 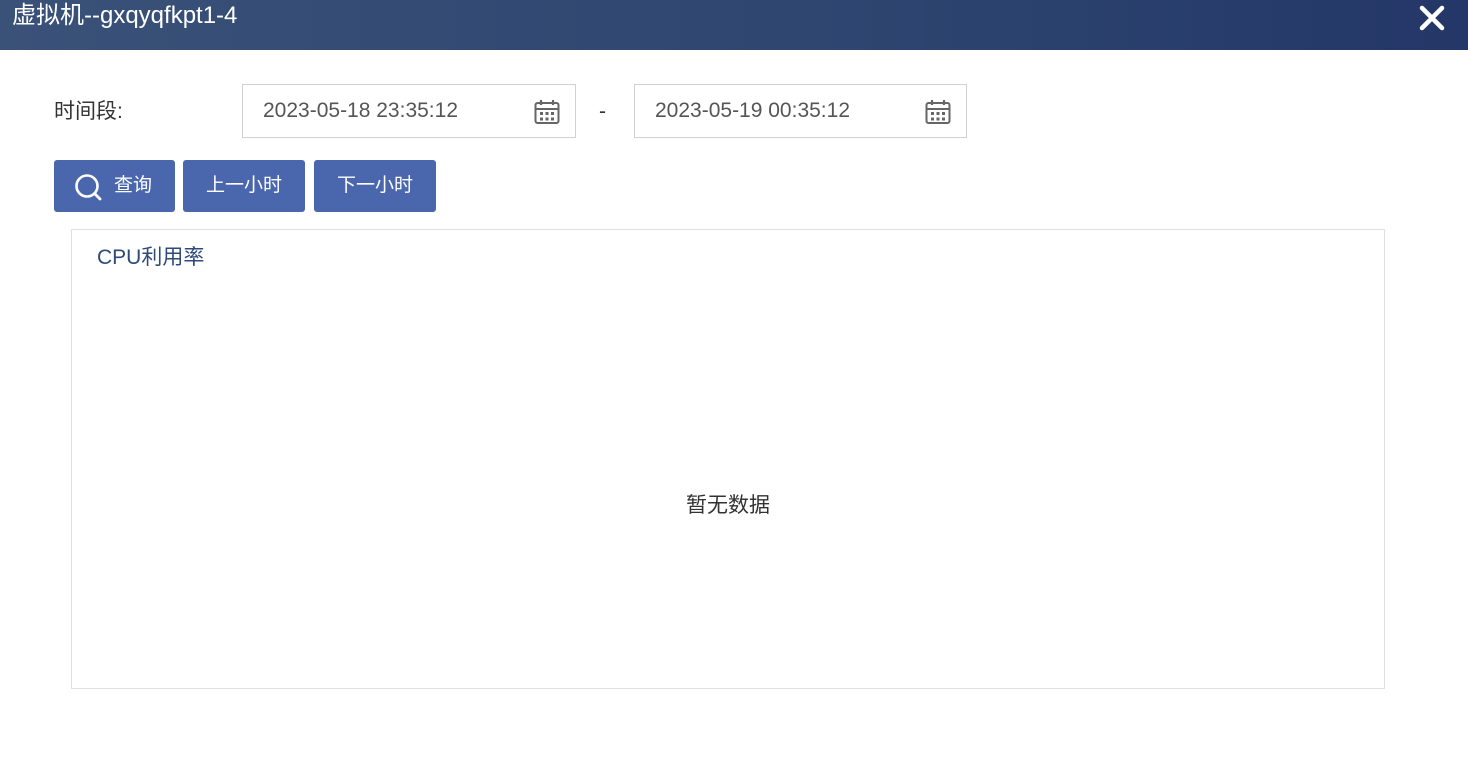 What do you see at coordinates (728, 505) in the screenshot?
I see `no-data-message: 暂无数据` at bounding box center [728, 505].